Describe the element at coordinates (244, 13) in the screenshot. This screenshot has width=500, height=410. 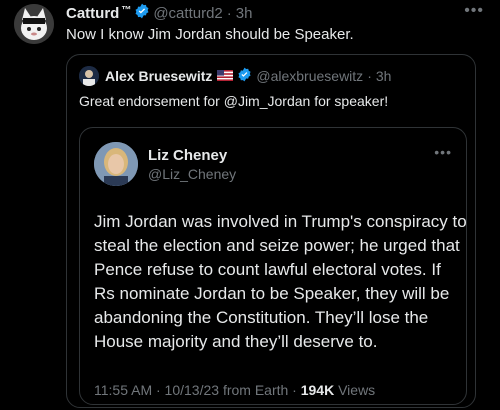
I see `tweet-time: 3h` at that location.